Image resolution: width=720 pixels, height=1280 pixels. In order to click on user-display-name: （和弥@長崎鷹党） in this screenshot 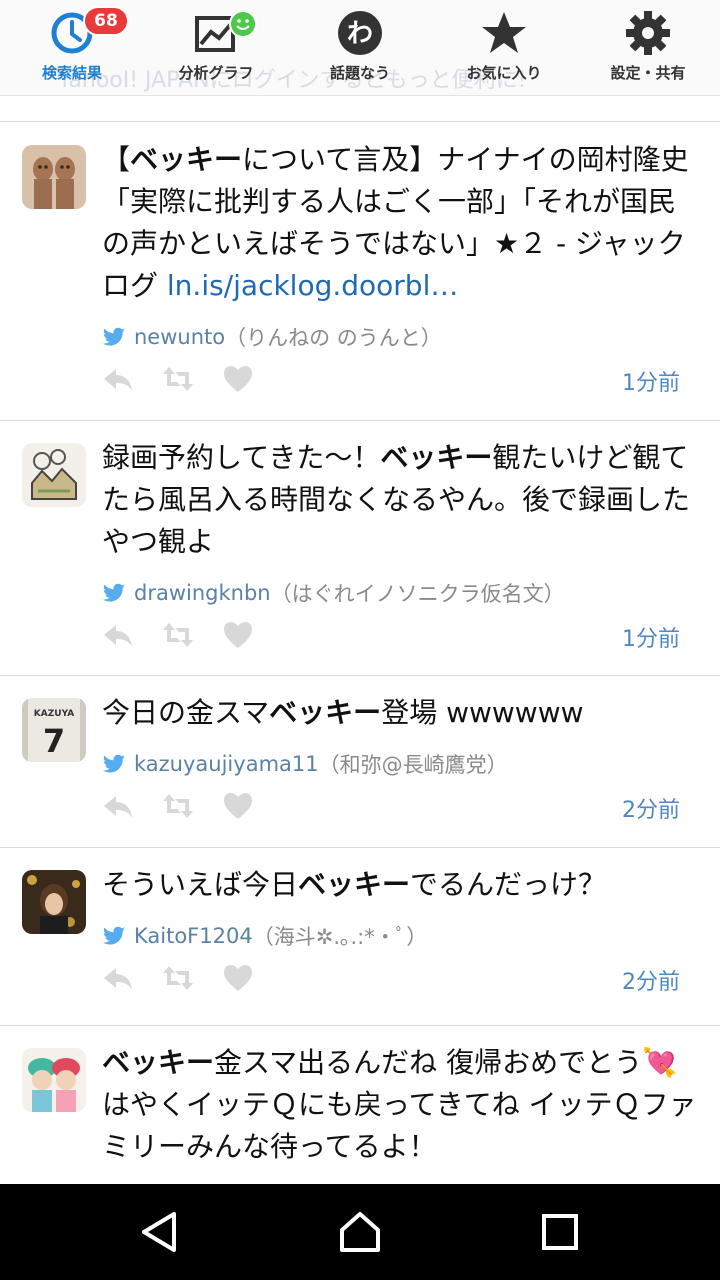, I will do `click(413, 765)`.